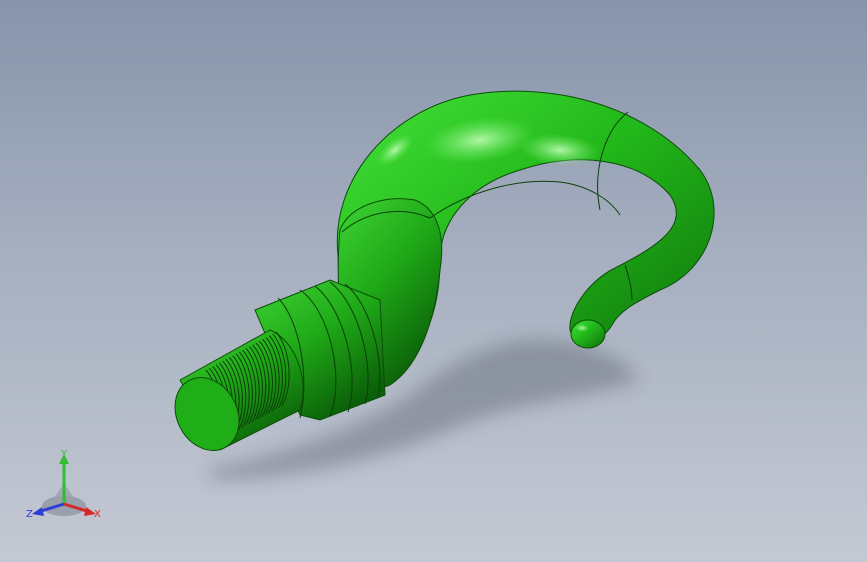  What do you see at coordinates (64, 454) in the screenshot?
I see `y-axis-label: Y` at bounding box center [64, 454].